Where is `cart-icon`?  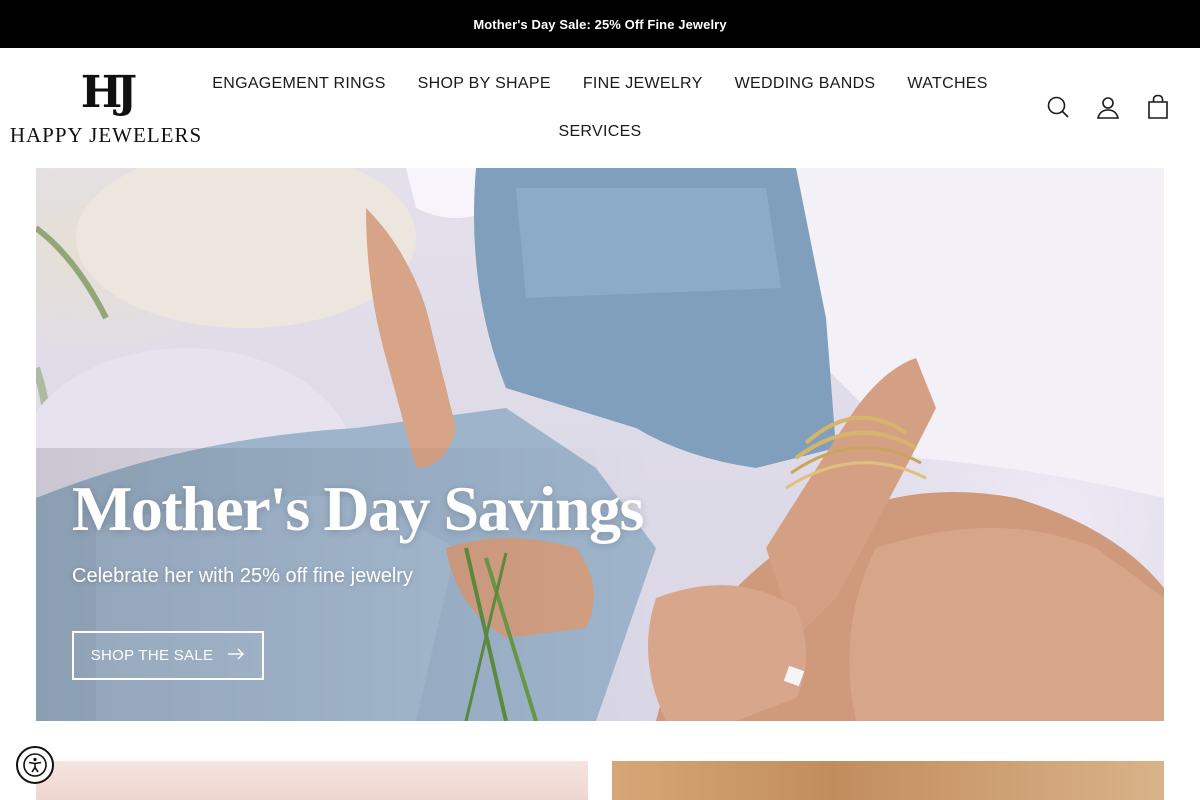 cart-icon is located at coordinates (1158, 107).